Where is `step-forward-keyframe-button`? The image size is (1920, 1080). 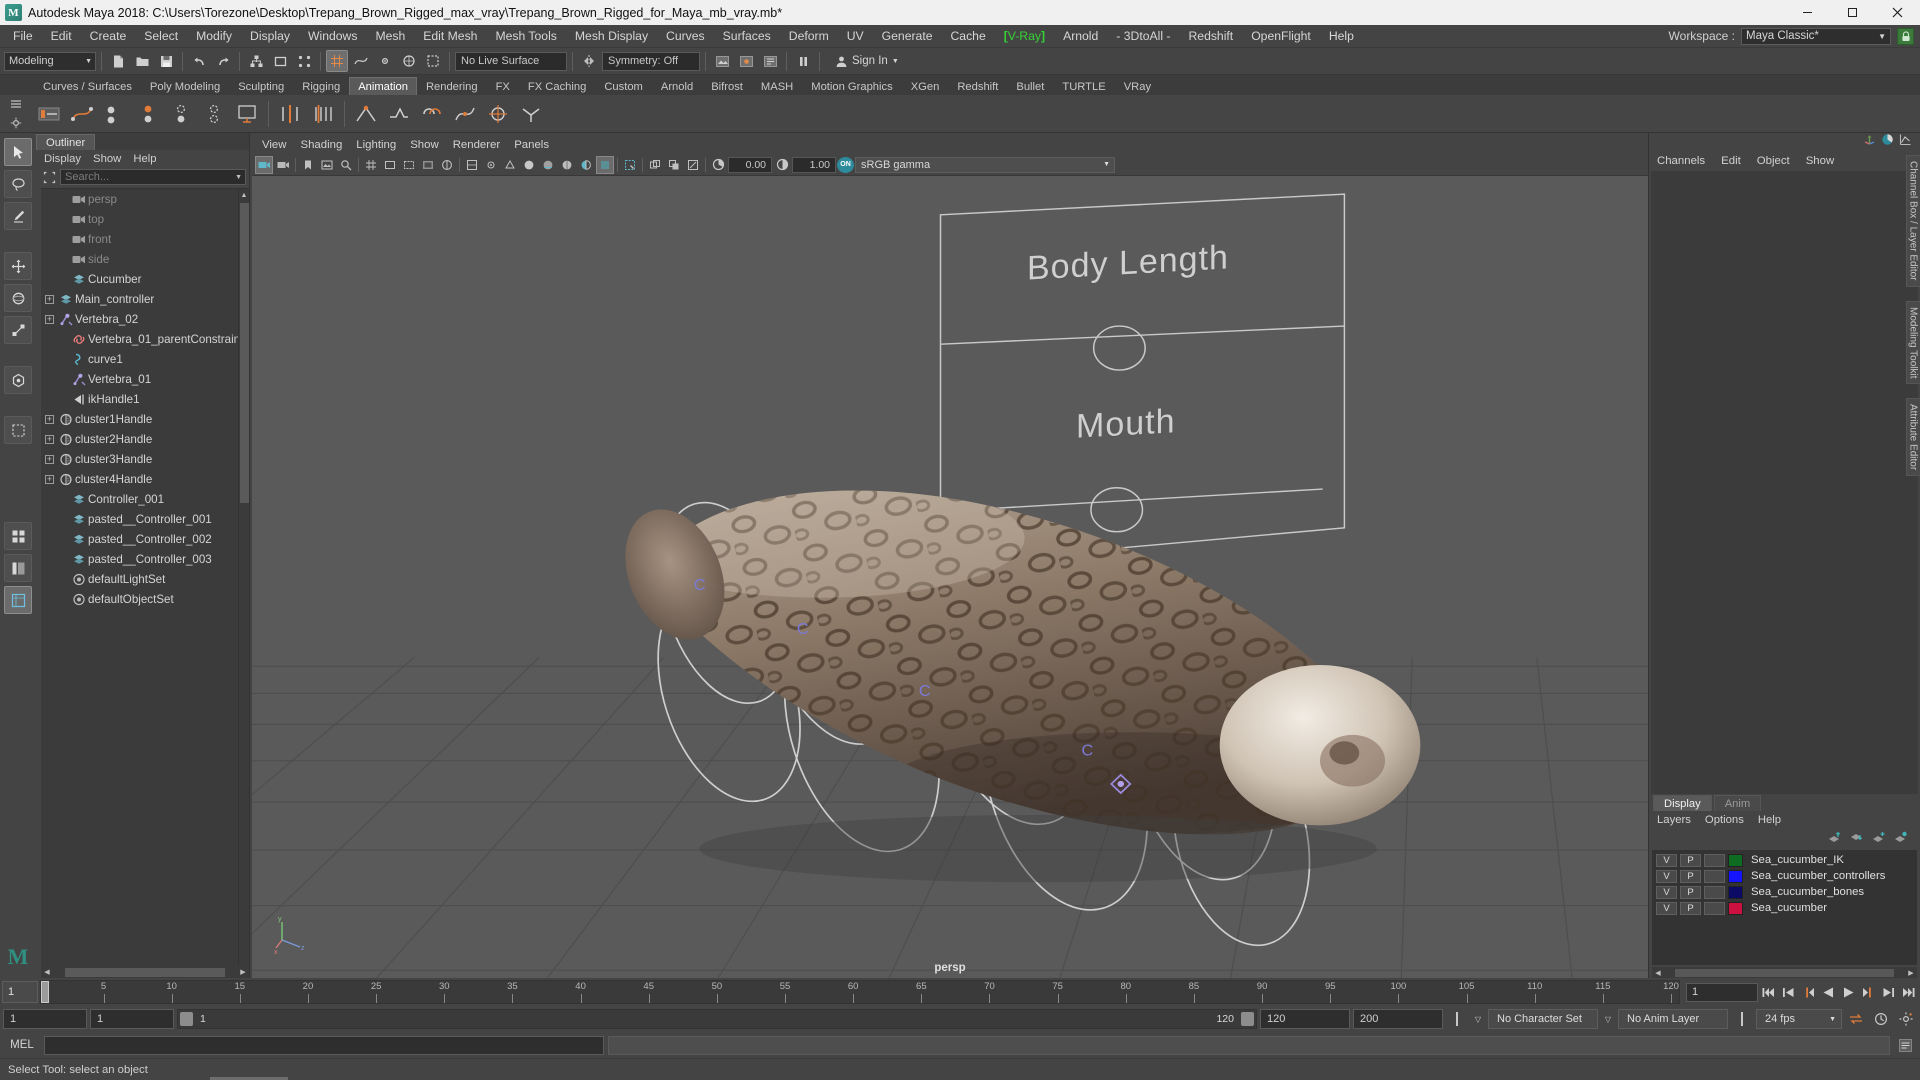
step-forward-keyframe-button is located at coordinates (1888, 992).